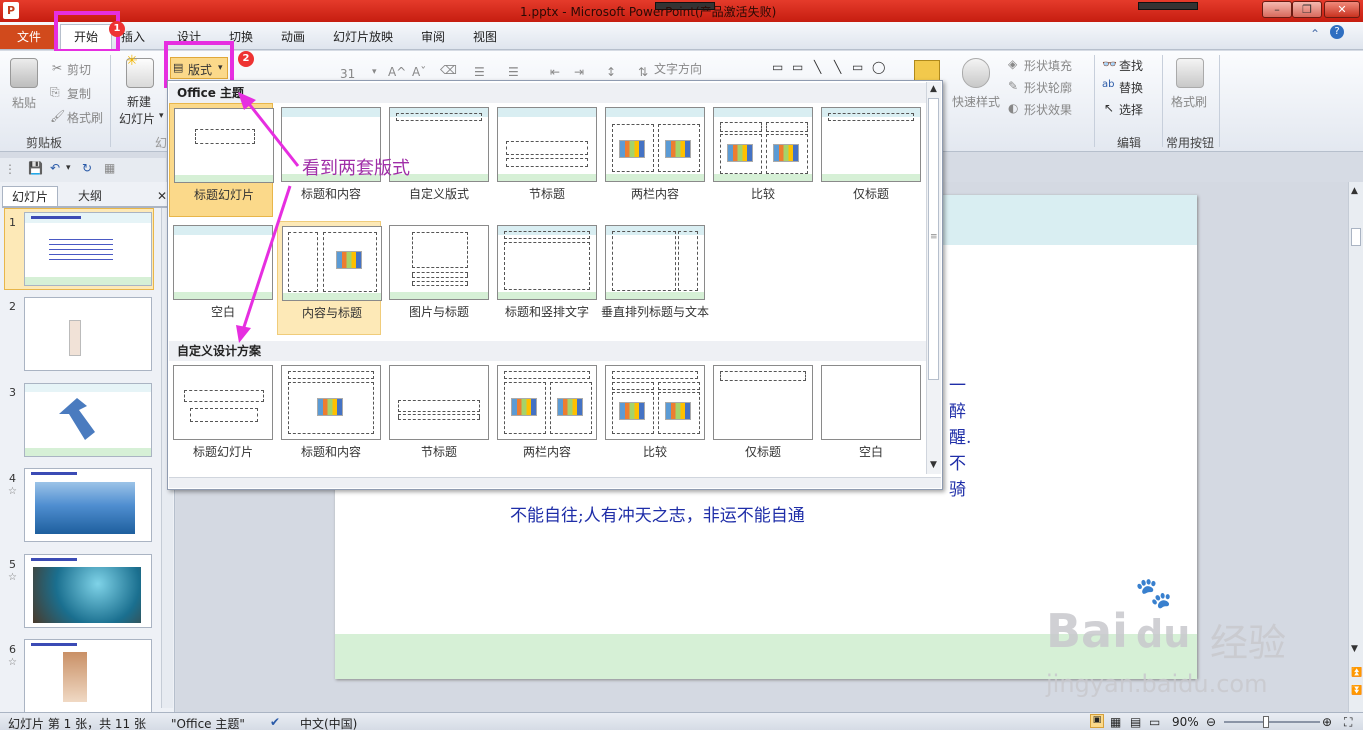  I want to click on bullets-icon: ☰, so click(479, 72).